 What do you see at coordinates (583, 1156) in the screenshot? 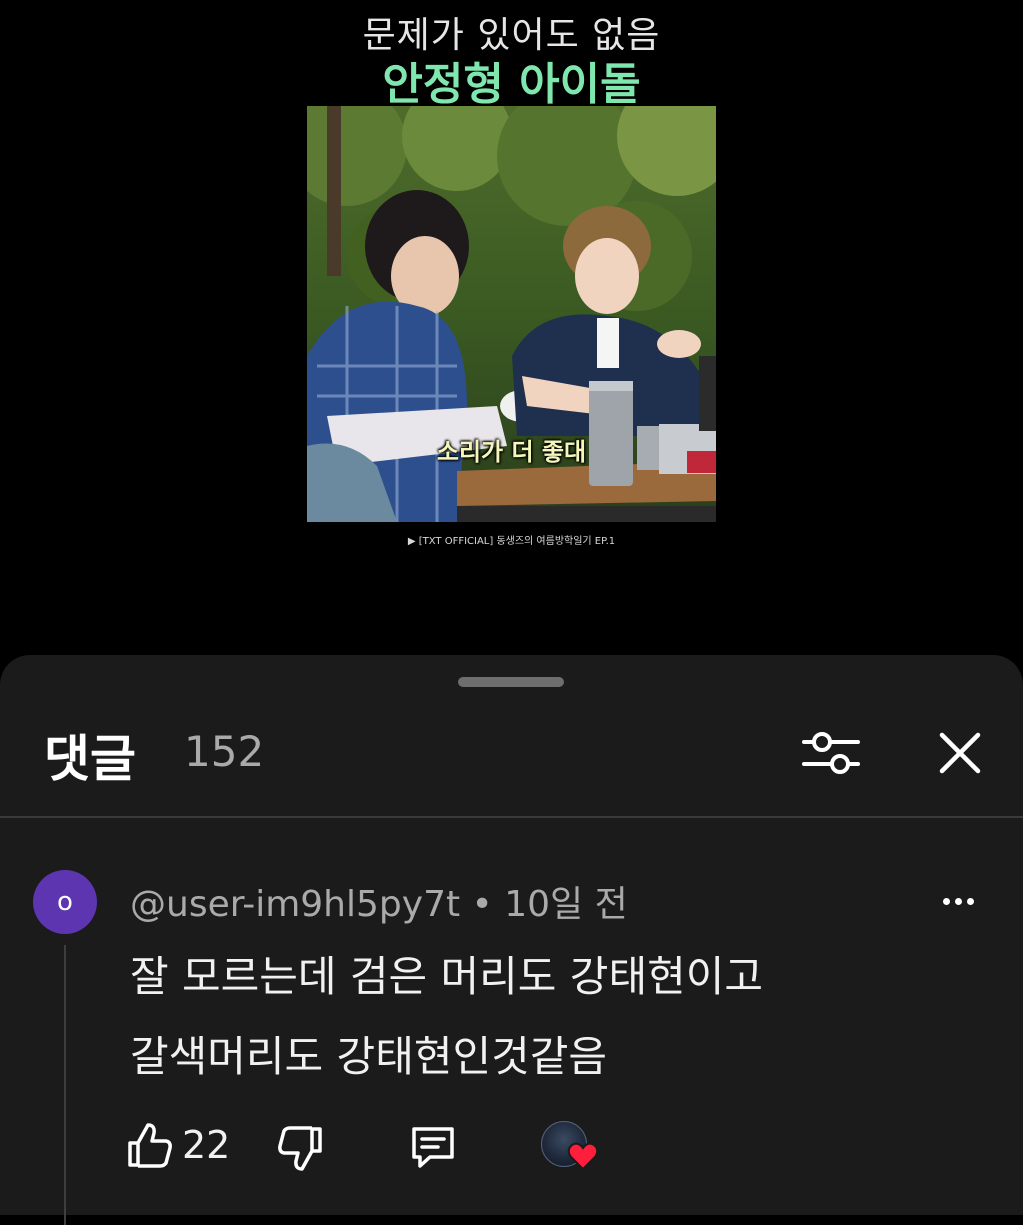
I see `creator-heart-icon` at bounding box center [583, 1156].